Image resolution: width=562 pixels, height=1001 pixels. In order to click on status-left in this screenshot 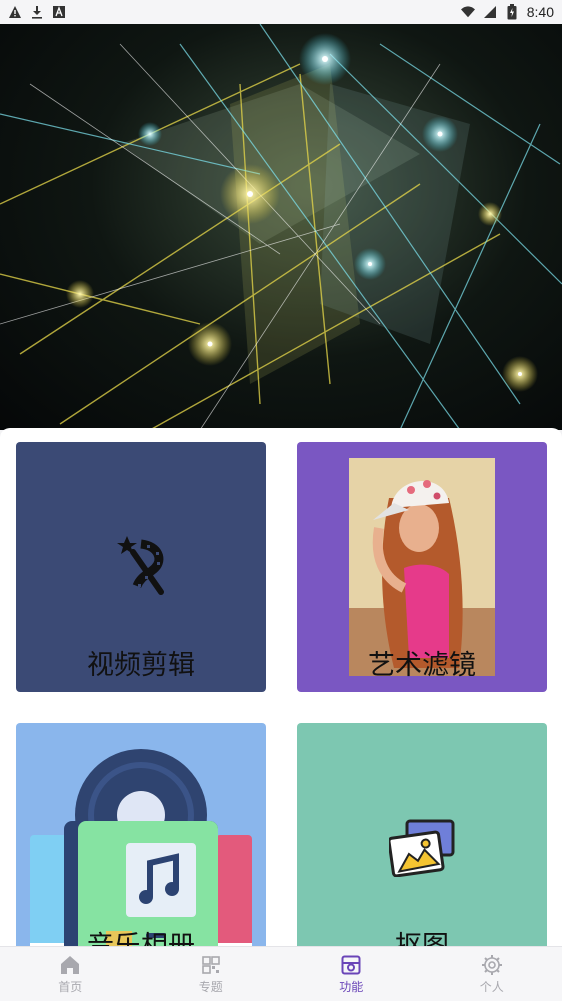, I will do `click(37, 12)`.